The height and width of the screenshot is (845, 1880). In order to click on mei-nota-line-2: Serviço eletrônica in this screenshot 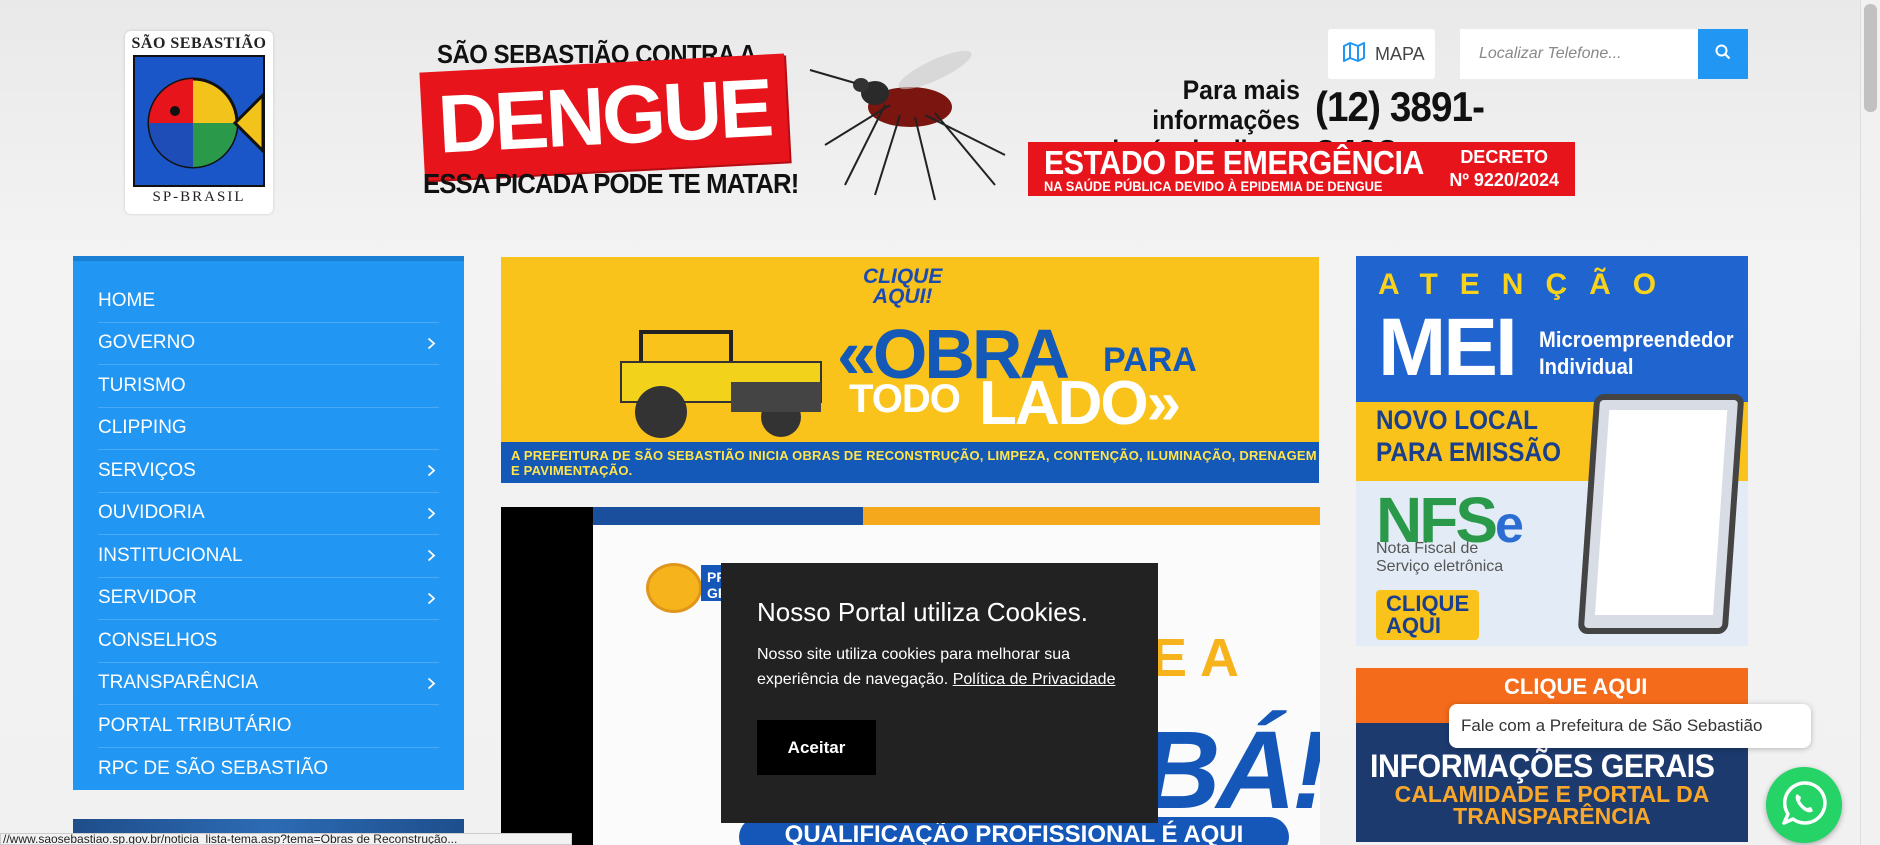, I will do `click(1440, 566)`.